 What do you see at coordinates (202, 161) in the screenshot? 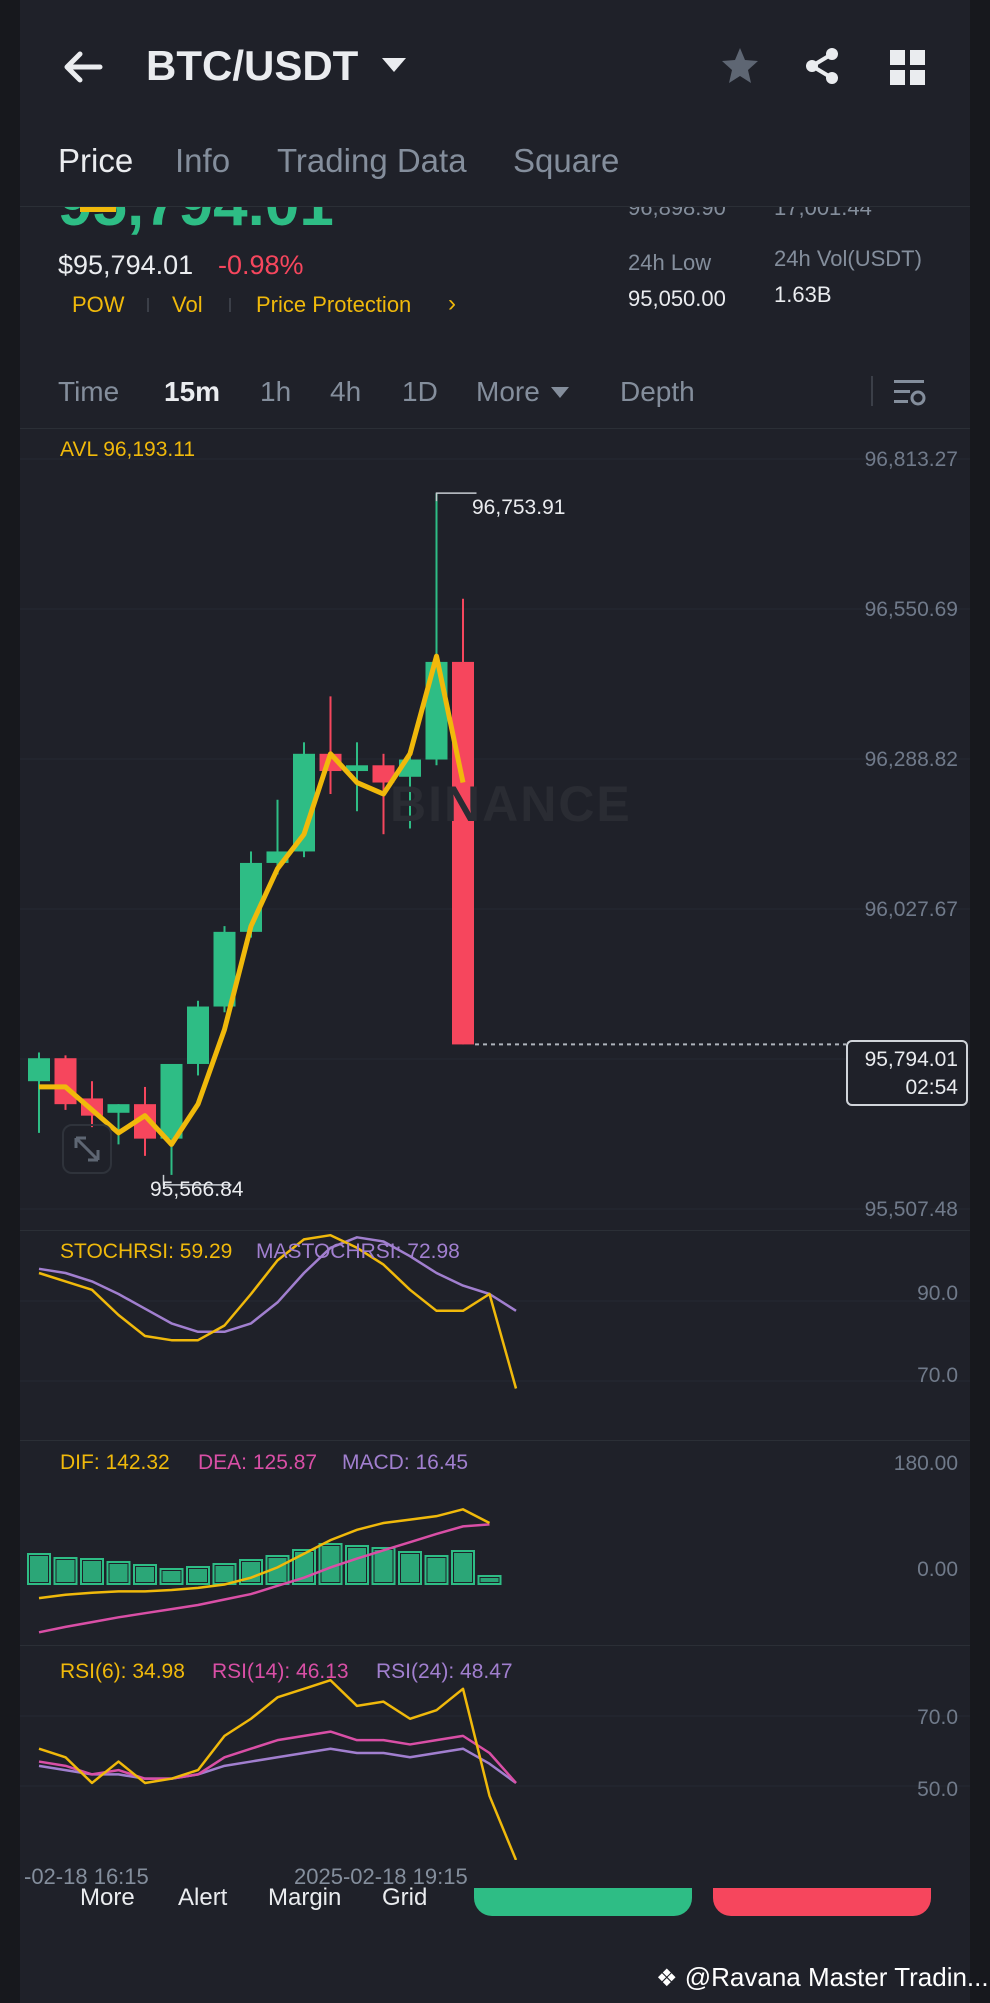
I see `tab-info: Info` at bounding box center [202, 161].